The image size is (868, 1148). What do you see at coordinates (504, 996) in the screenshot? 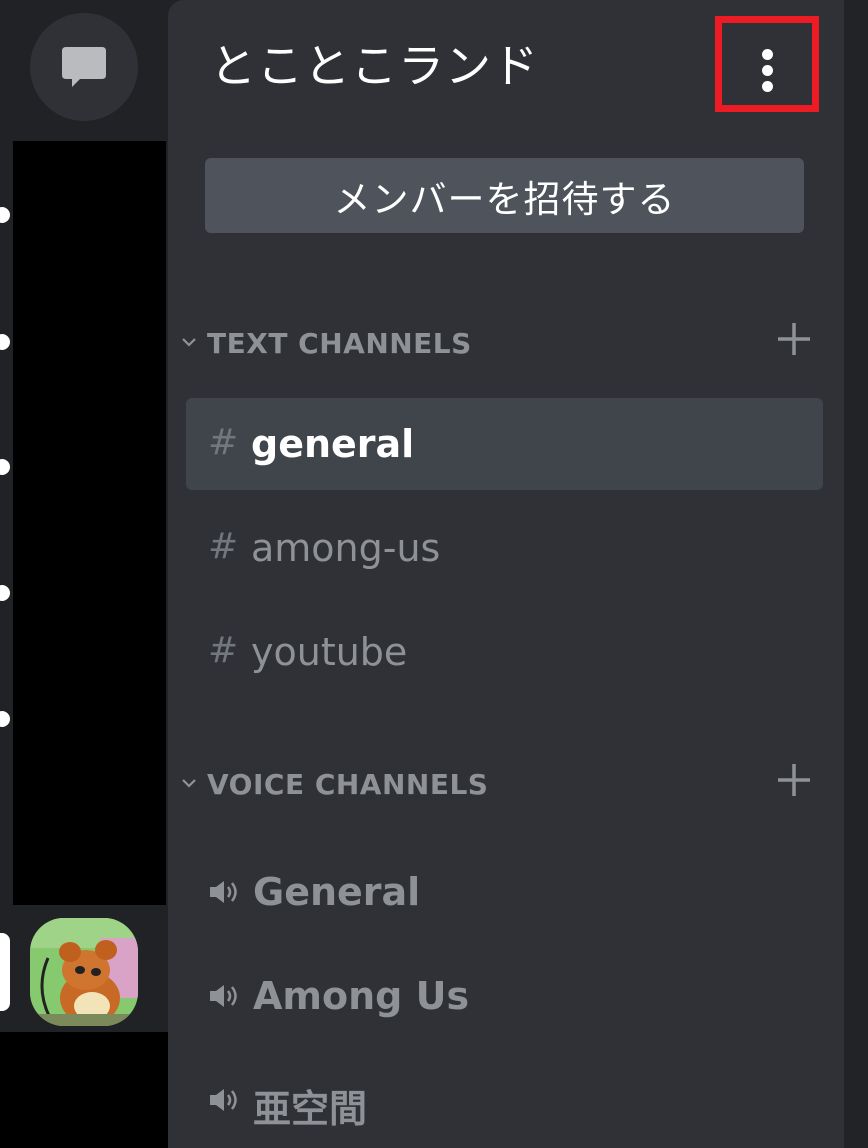
I see `voice-channel-among-us: Among Us` at bounding box center [504, 996].